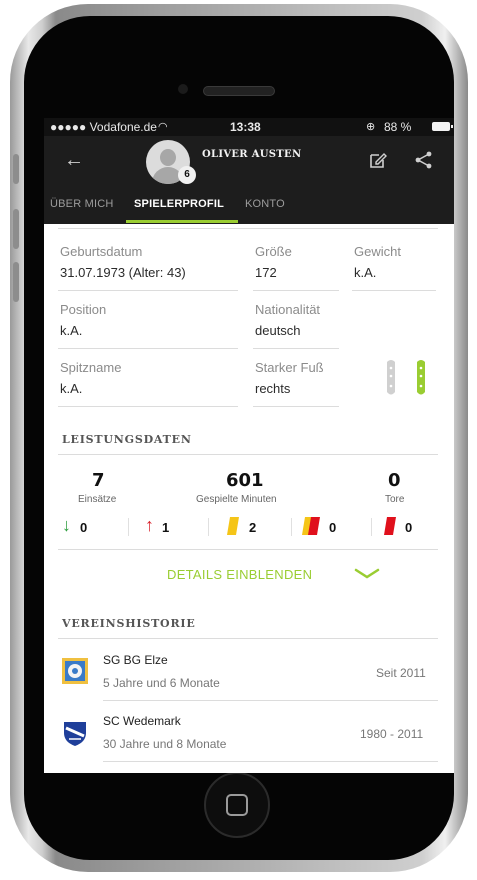 This screenshot has height=880, width=477. I want to click on home-square-icon, so click(237, 805).